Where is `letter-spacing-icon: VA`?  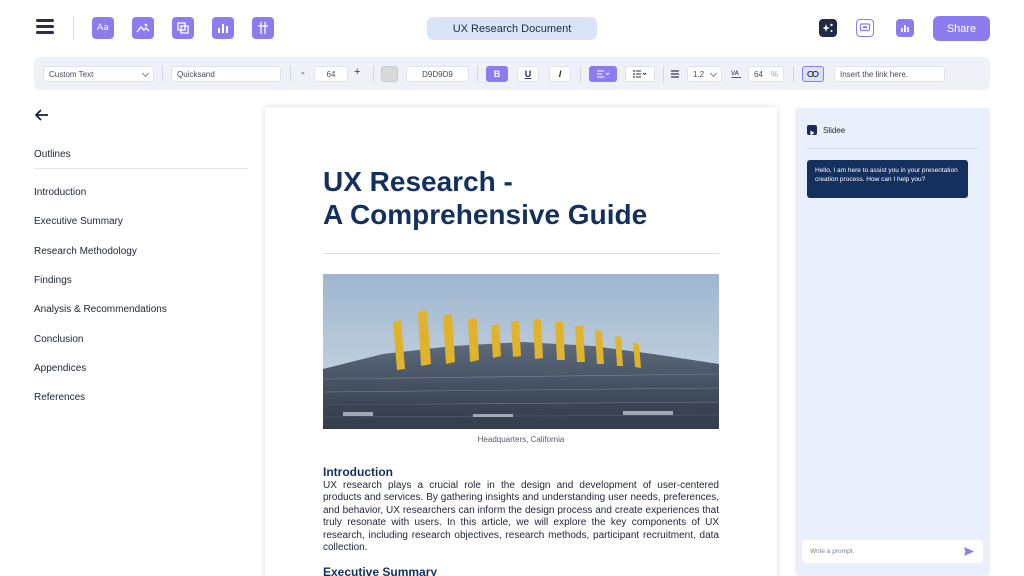 letter-spacing-icon: VA is located at coordinates (736, 74).